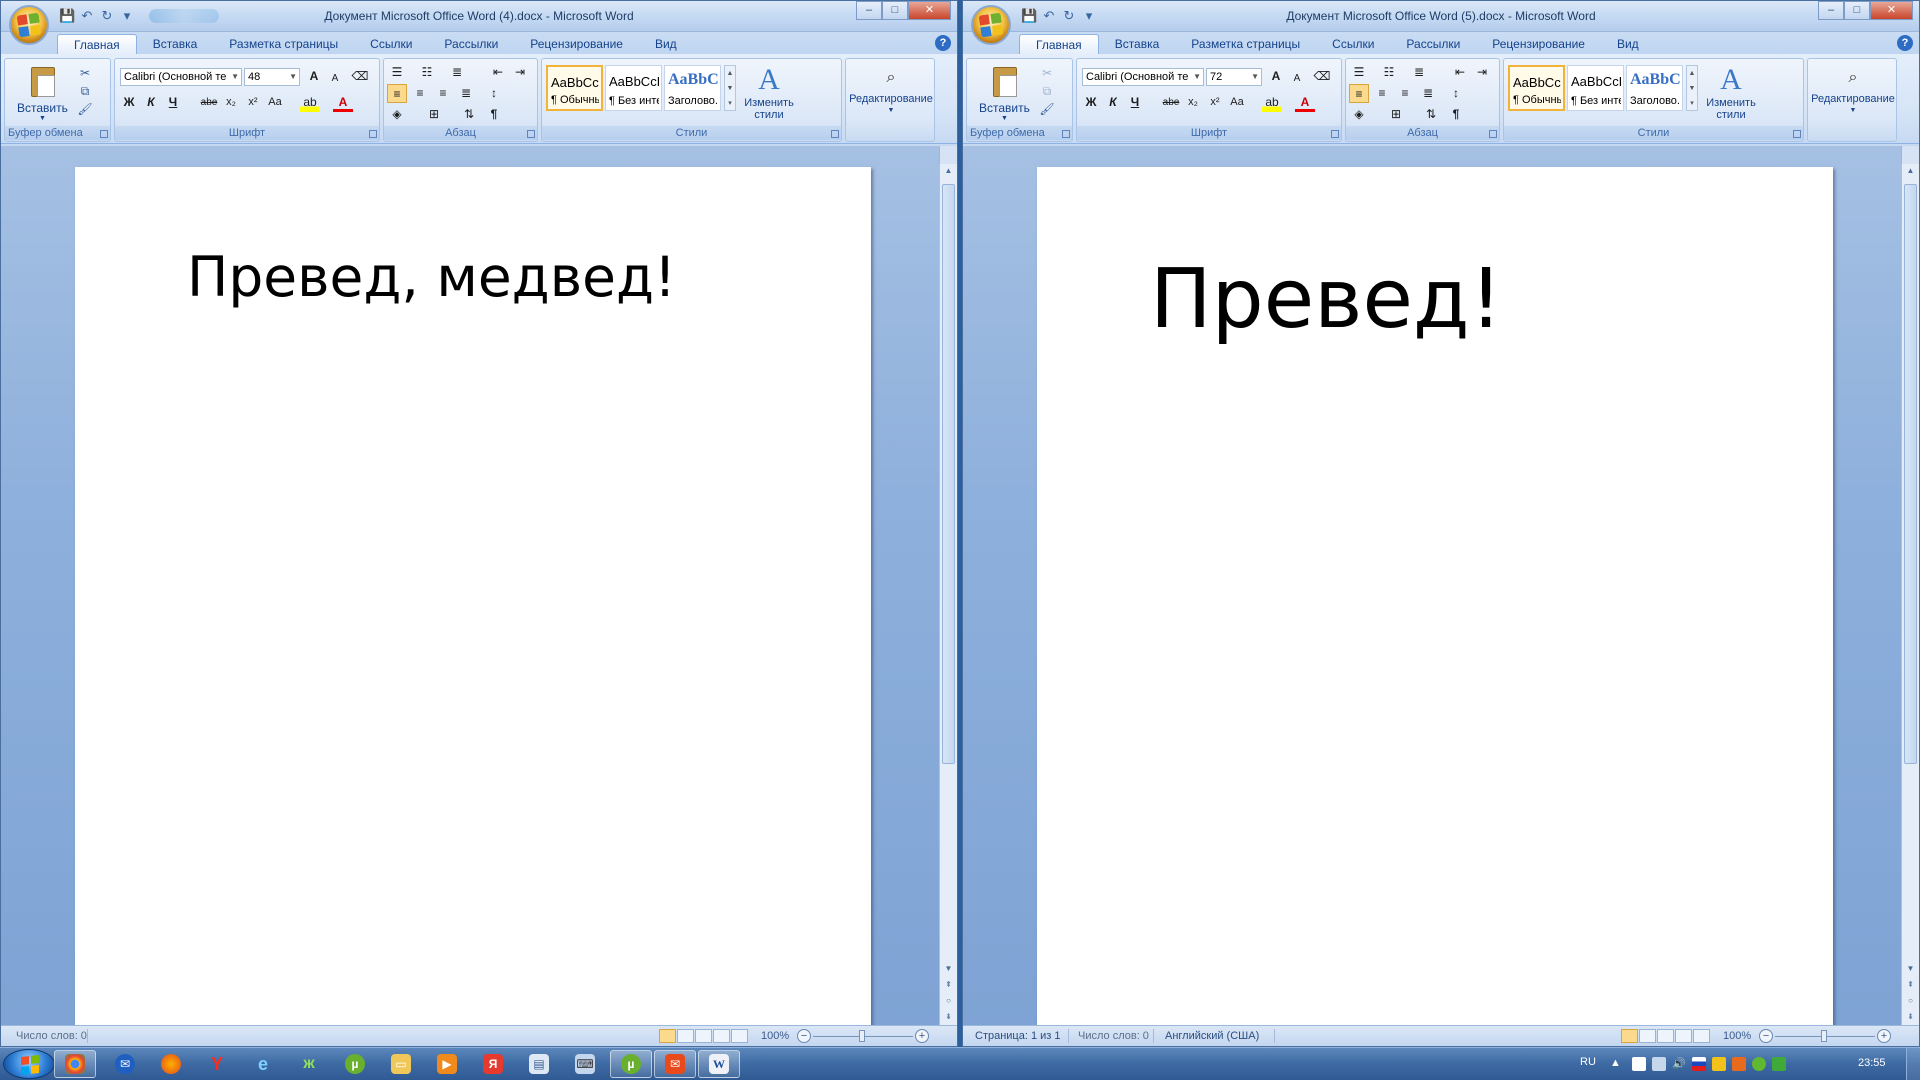 This screenshot has width=1920, height=1080. I want to click on notepad-icon: ▤, so click(539, 1064).